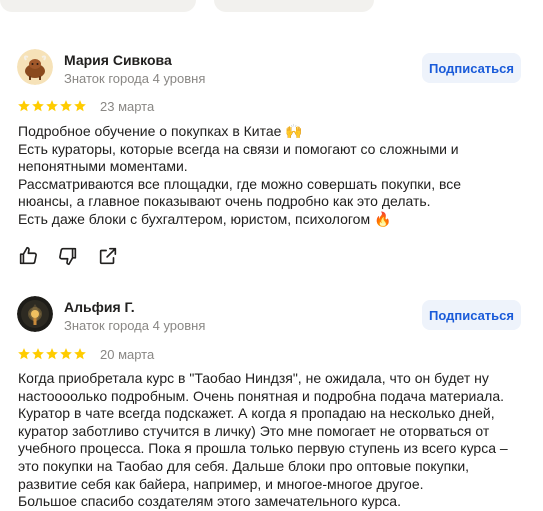 This screenshot has height=511, width=543. Describe the element at coordinates (127, 354) in the screenshot. I see `review-date: 20 марта` at that location.